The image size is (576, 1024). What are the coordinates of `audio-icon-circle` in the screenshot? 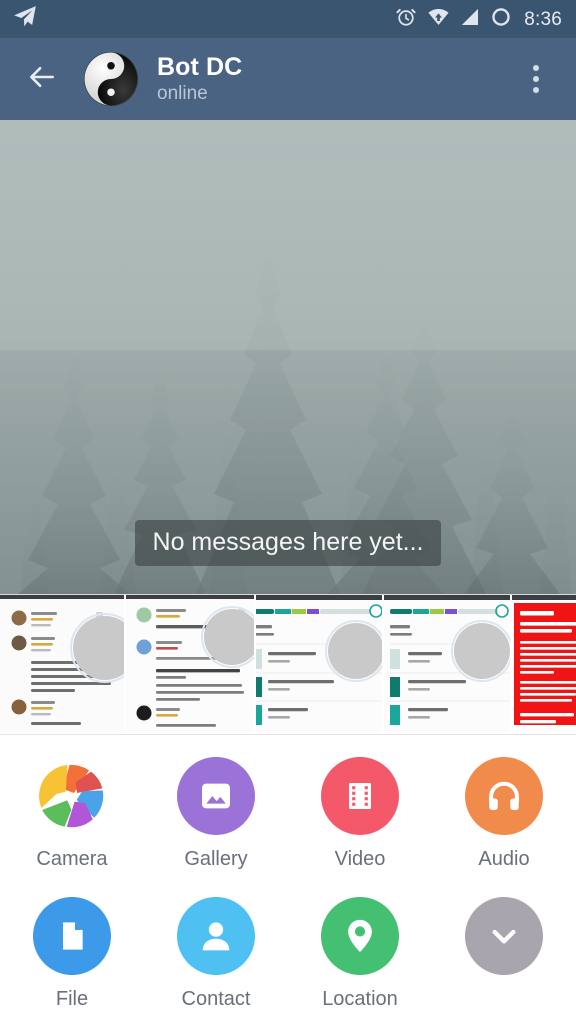 It's located at (504, 796).